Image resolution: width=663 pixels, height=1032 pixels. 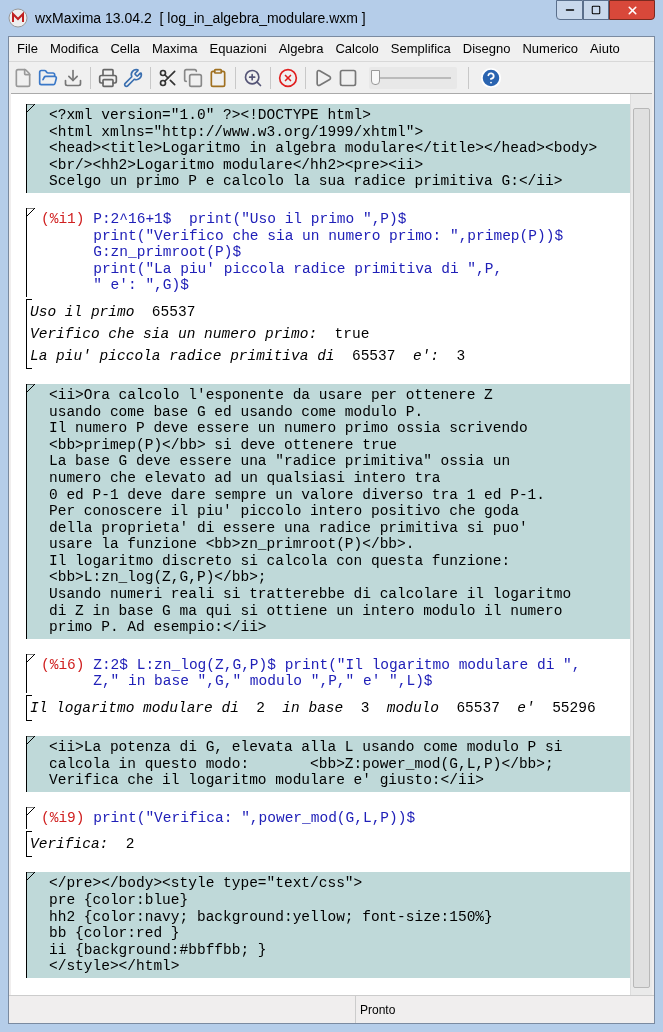 I want to click on text-line: calcola in questo modo: <bb>Z:power_mod(G,L,P)</bb>;, so click(x=302, y=764).